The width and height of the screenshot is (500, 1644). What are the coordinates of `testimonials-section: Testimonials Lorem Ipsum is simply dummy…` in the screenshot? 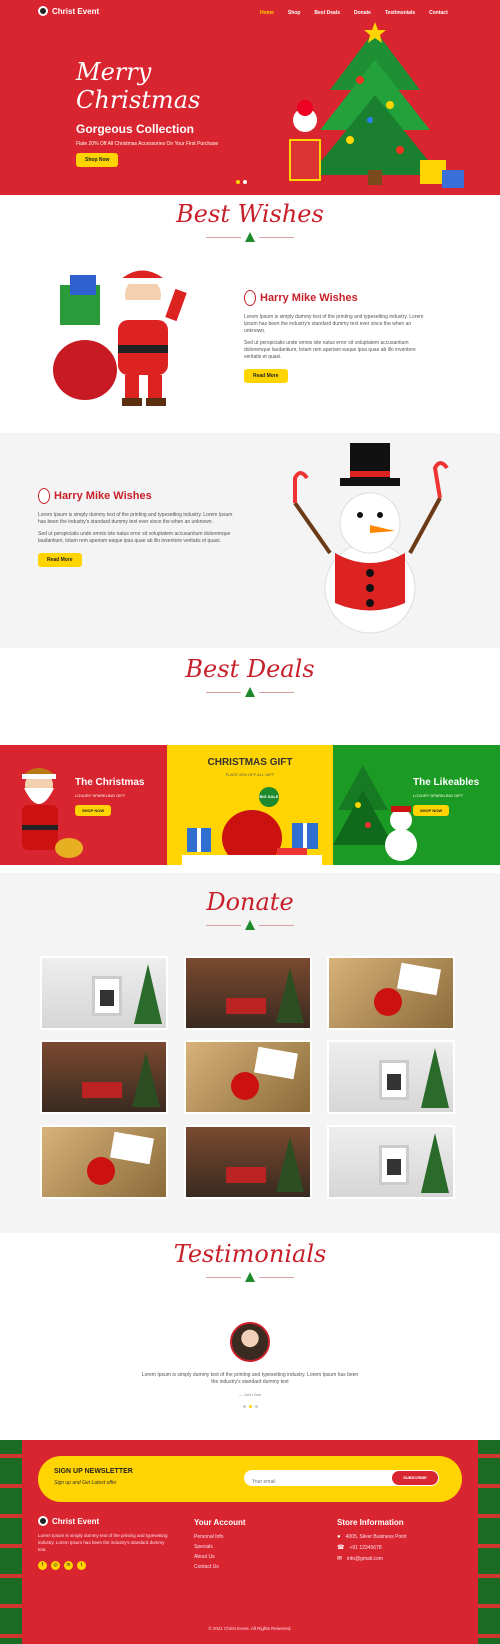 It's located at (250, 1337).